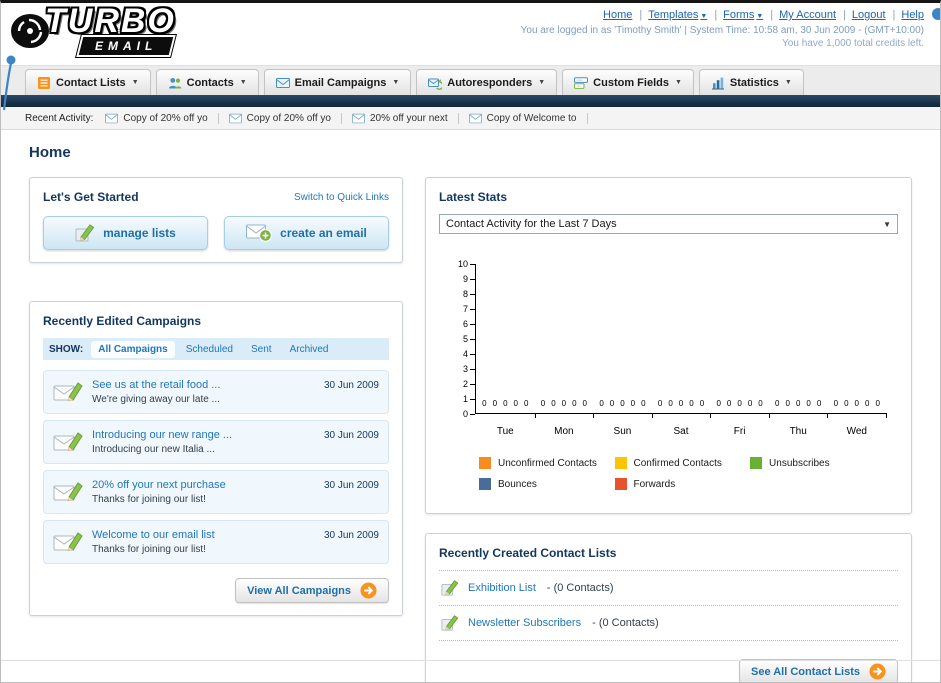 This screenshot has height=683, width=941. I want to click on tab-statistics: Statistics ▼, so click(751, 82).